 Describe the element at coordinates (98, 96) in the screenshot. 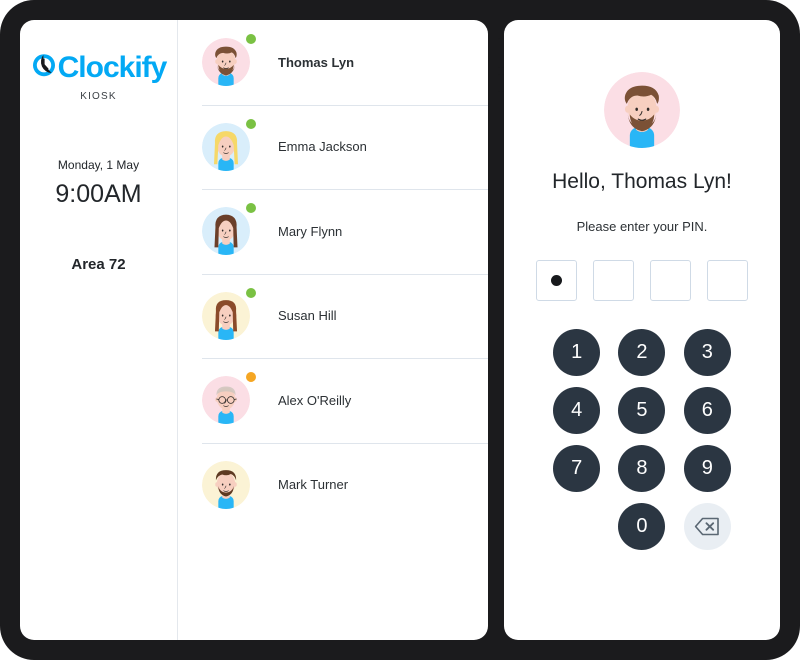

I see `brand-subtitle: KIOSK` at that location.